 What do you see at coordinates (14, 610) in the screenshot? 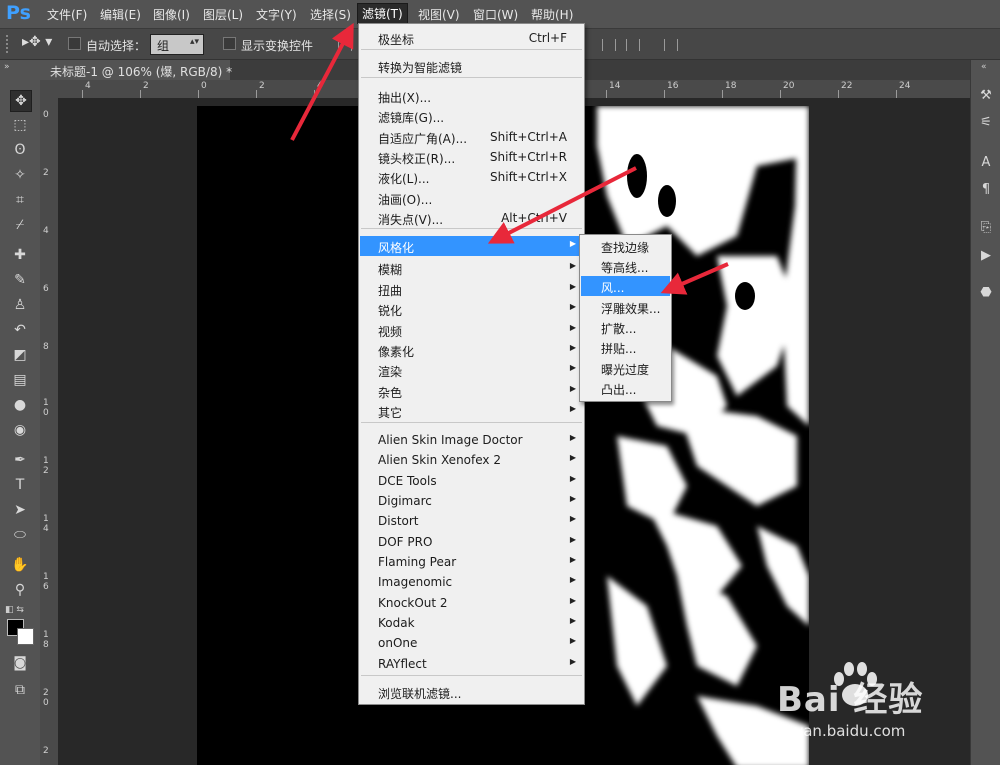
I see `default-colors-icon: ◧ ⇆` at bounding box center [14, 610].